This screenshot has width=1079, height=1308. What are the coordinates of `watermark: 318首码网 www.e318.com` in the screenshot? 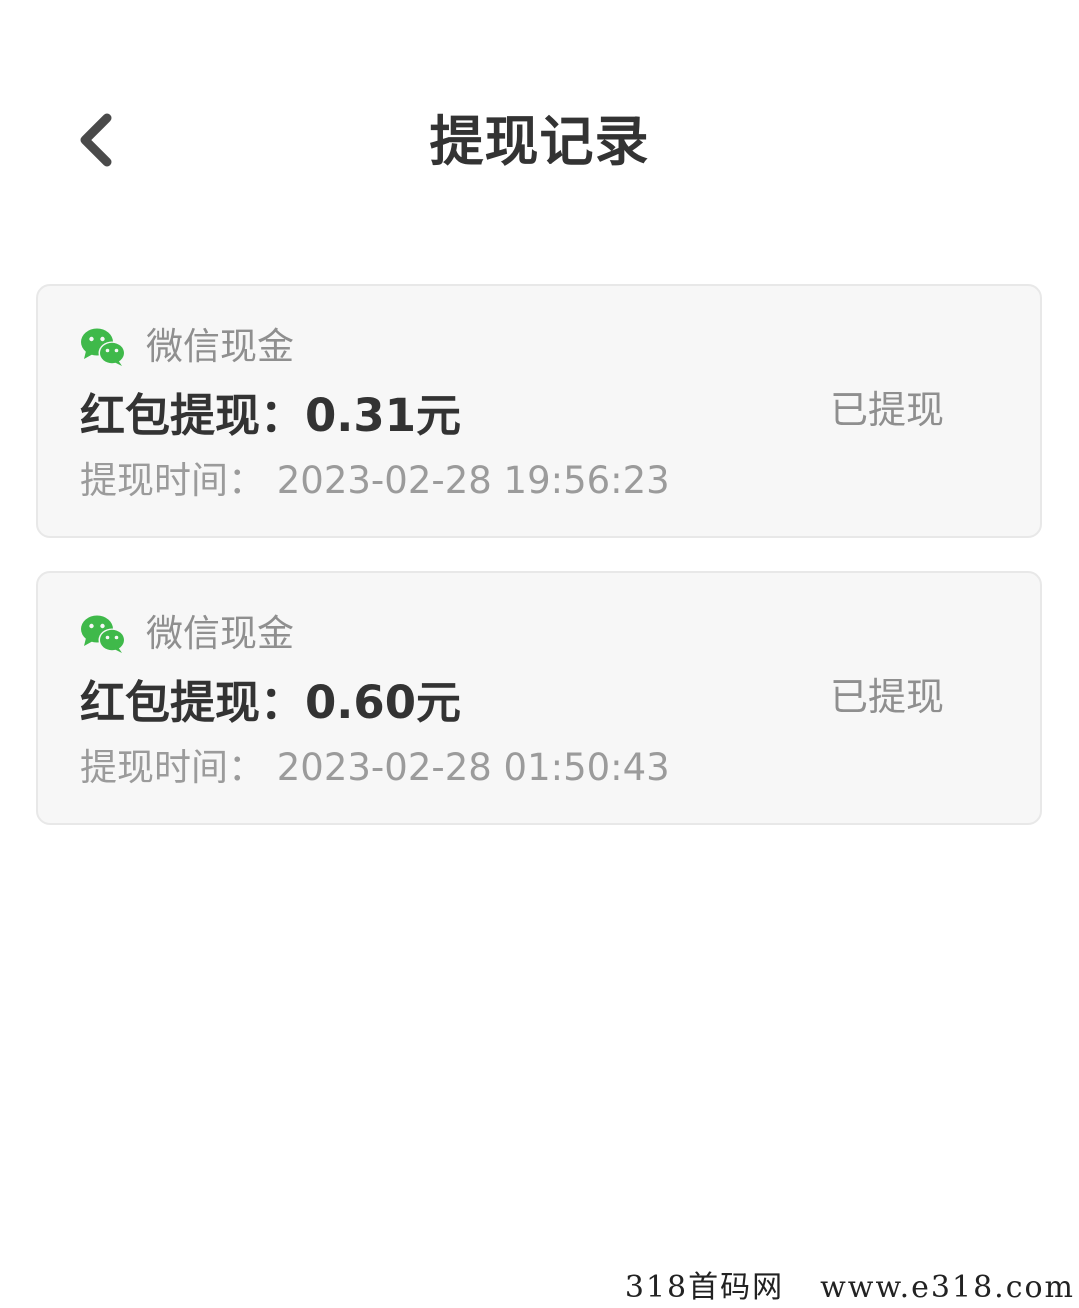 It's located at (850, 1288).